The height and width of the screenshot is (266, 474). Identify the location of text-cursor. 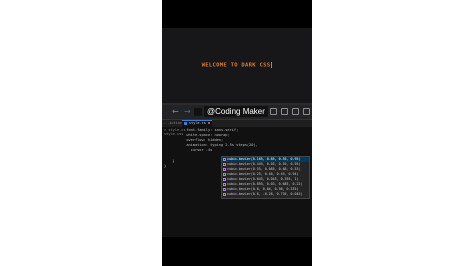
(272, 65).